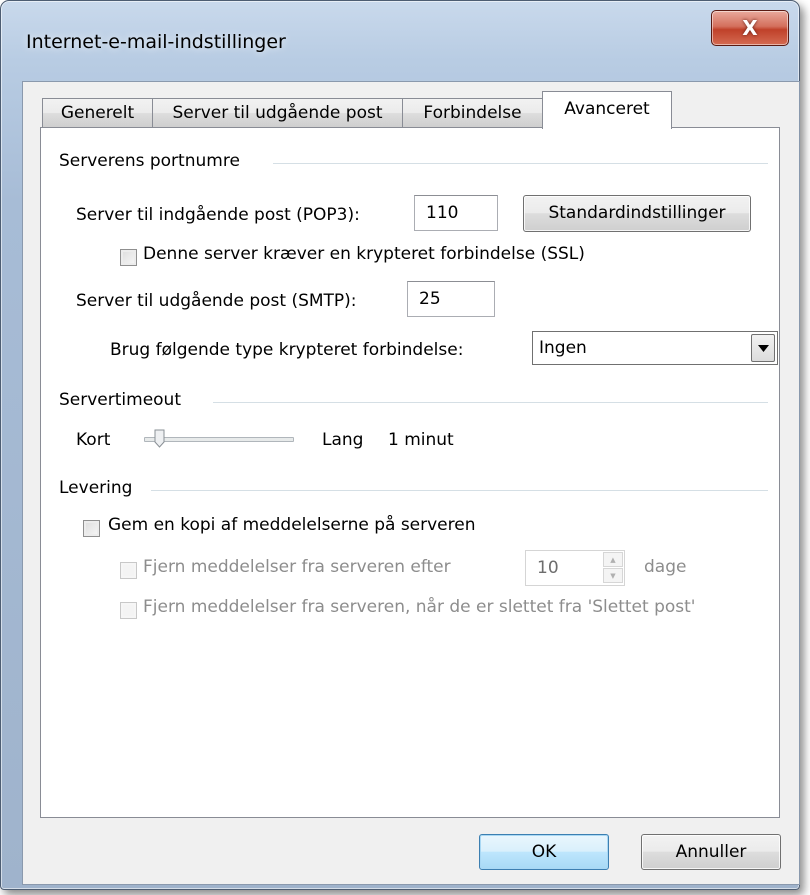 This screenshot has width=810, height=895. What do you see at coordinates (490, 403) in the screenshot?
I see `group-divider-timeout` at bounding box center [490, 403].